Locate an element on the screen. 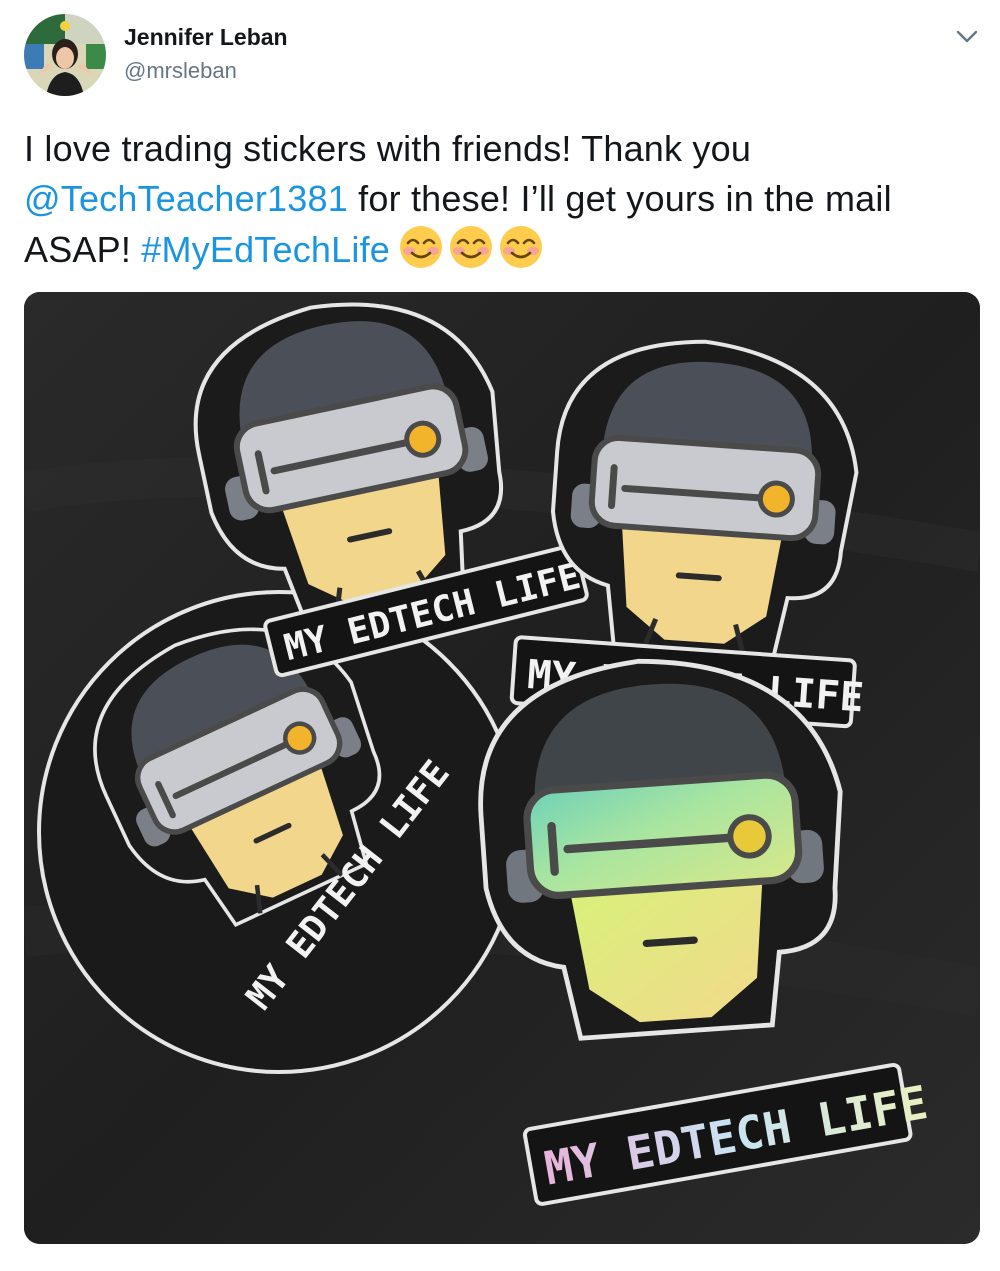 This screenshot has width=1000, height=1271. author-name: Jennifer Leban is located at coordinates (206, 37).